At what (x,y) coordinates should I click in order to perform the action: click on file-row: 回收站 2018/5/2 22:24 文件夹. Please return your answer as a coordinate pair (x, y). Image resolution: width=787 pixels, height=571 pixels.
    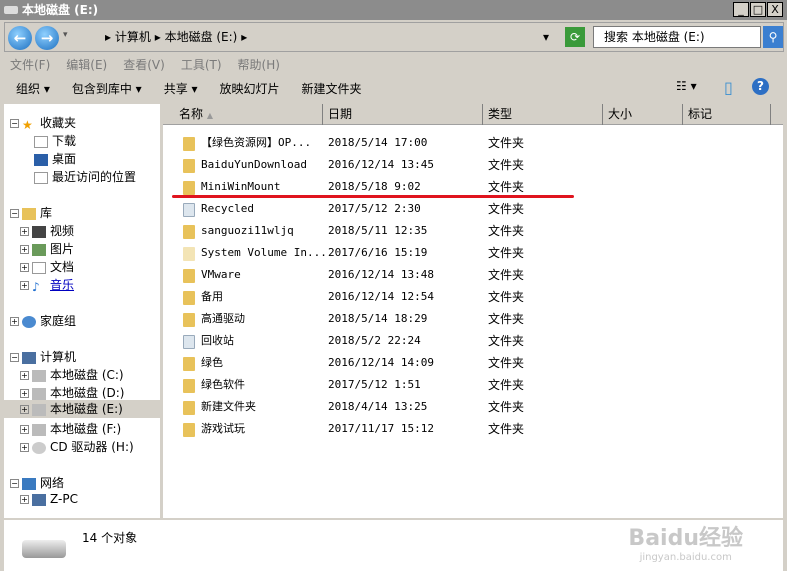
    Looking at the image, I should click on (463, 341).